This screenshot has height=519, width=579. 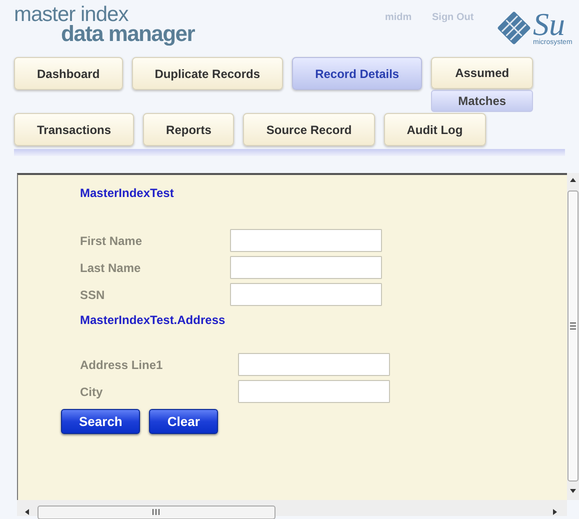 What do you see at coordinates (74, 129) in the screenshot?
I see `nav-tab: Transactions` at bounding box center [74, 129].